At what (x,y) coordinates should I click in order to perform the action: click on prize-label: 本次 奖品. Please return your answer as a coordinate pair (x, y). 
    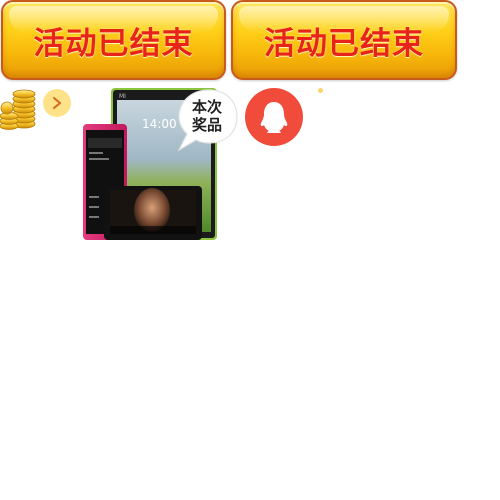
    Looking at the image, I should click on (206, 116).